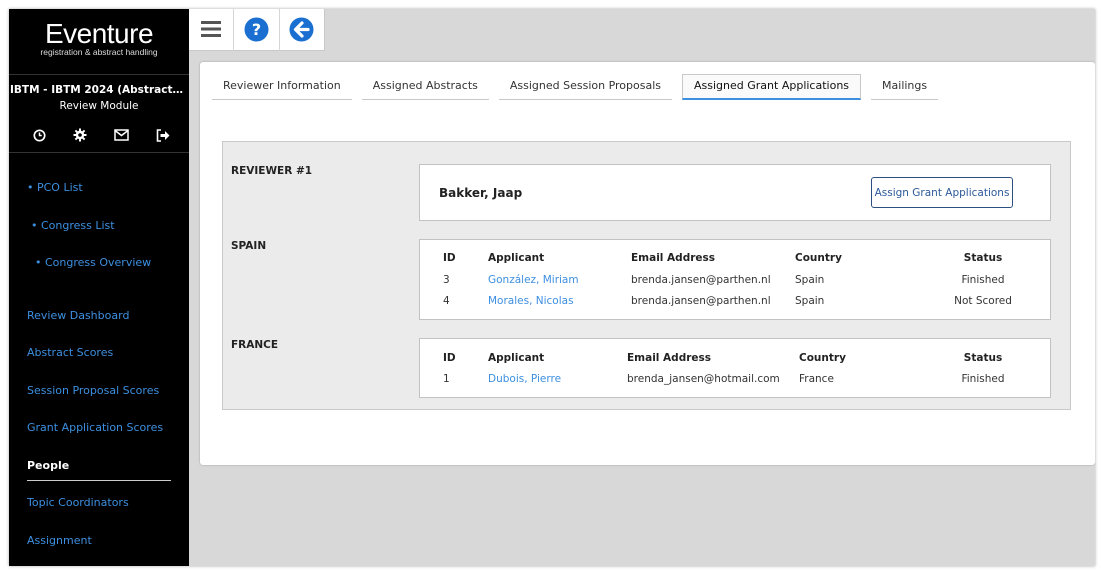 This screenshot has height=573, width=1103. Describe the element at coordinates (531, 301) in the screenshot. I see `applicant-link: Morales, Nicolas` at that location.